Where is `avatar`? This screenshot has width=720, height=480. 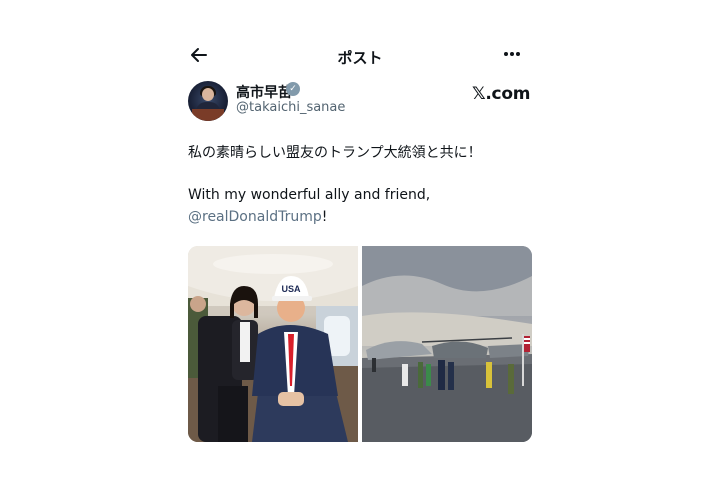
avatar is located at coordinates (208, 101).